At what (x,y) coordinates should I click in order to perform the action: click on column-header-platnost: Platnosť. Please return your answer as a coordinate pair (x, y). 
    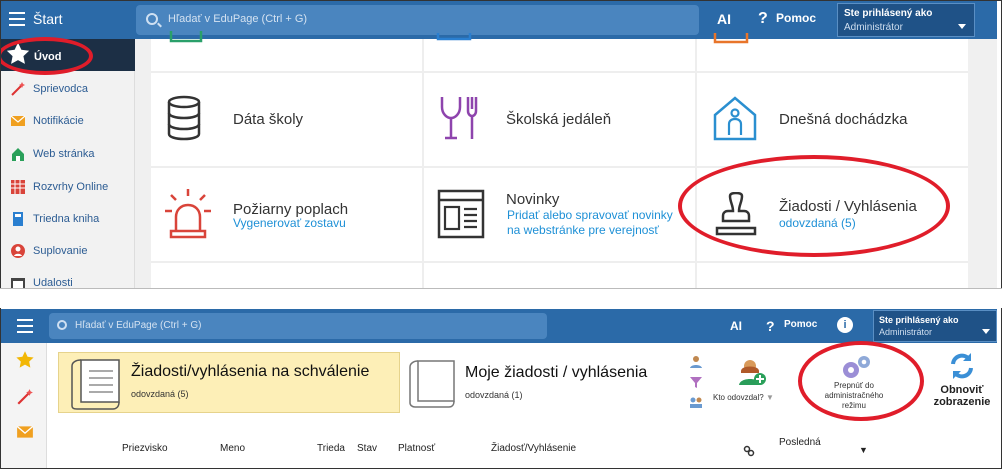
    Looking at the image, I should click on (416, 448).